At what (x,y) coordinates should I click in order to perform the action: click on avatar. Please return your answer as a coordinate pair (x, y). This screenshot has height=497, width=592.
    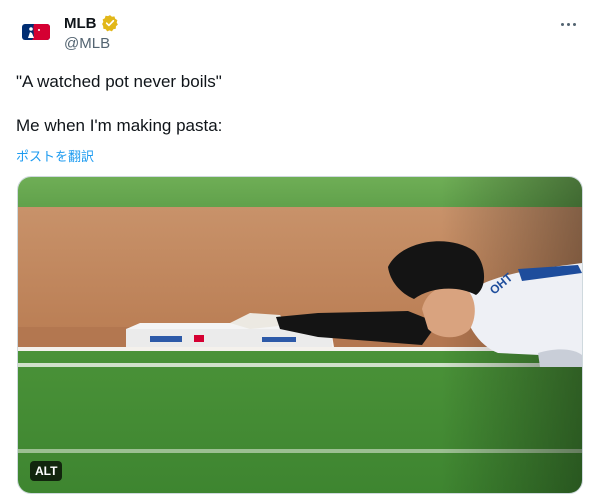
    Looking at the image, I should click on (36, 32).